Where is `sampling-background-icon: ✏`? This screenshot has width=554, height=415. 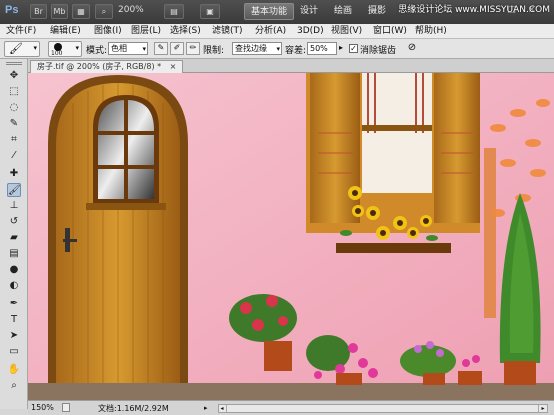
sampling-background-icon: ✏ is located at coordinates (193, 48).